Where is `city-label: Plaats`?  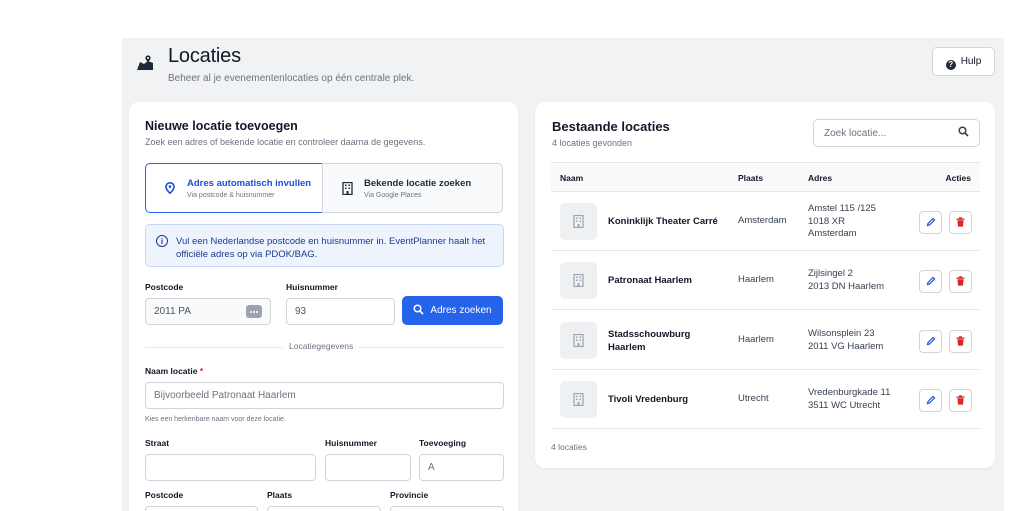
city-label: Plaats is located at coordinates (280, 495).